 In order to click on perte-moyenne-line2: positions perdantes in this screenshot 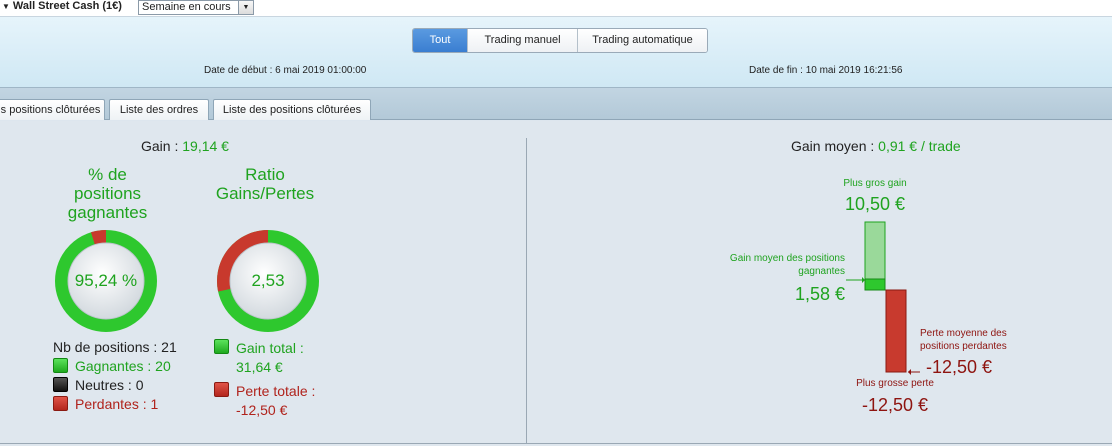, I will do `click(963, 346)`.